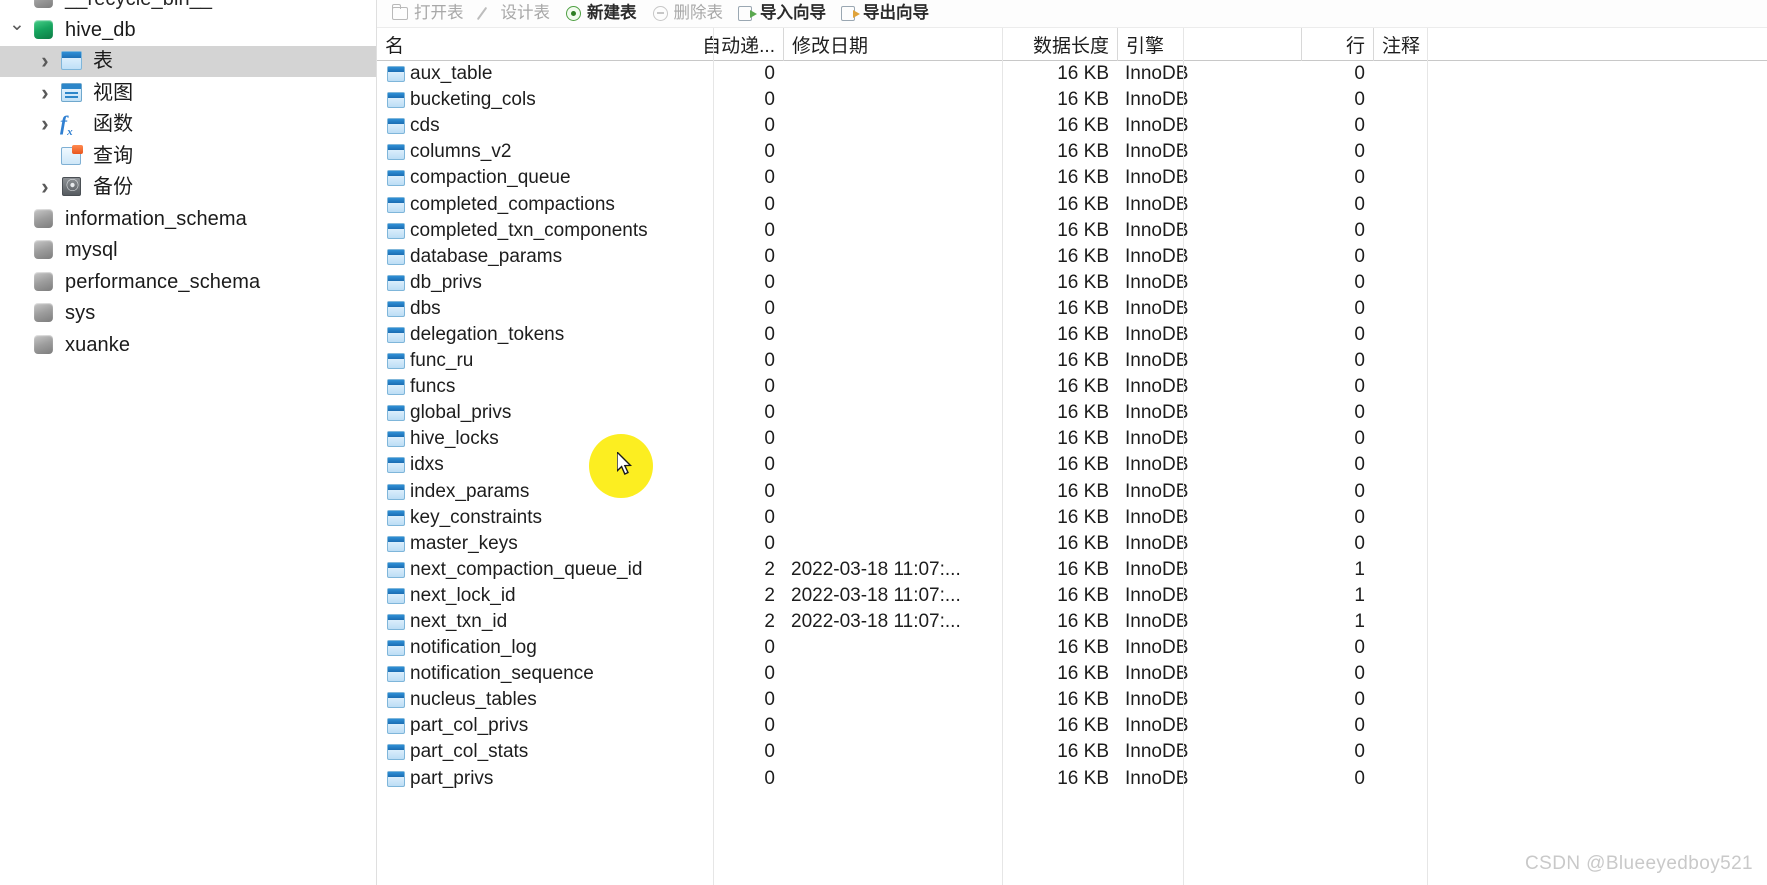  I want to click on table-row: completed_compactions 0 16 KB InnoDB 0, so click(1072, 204).